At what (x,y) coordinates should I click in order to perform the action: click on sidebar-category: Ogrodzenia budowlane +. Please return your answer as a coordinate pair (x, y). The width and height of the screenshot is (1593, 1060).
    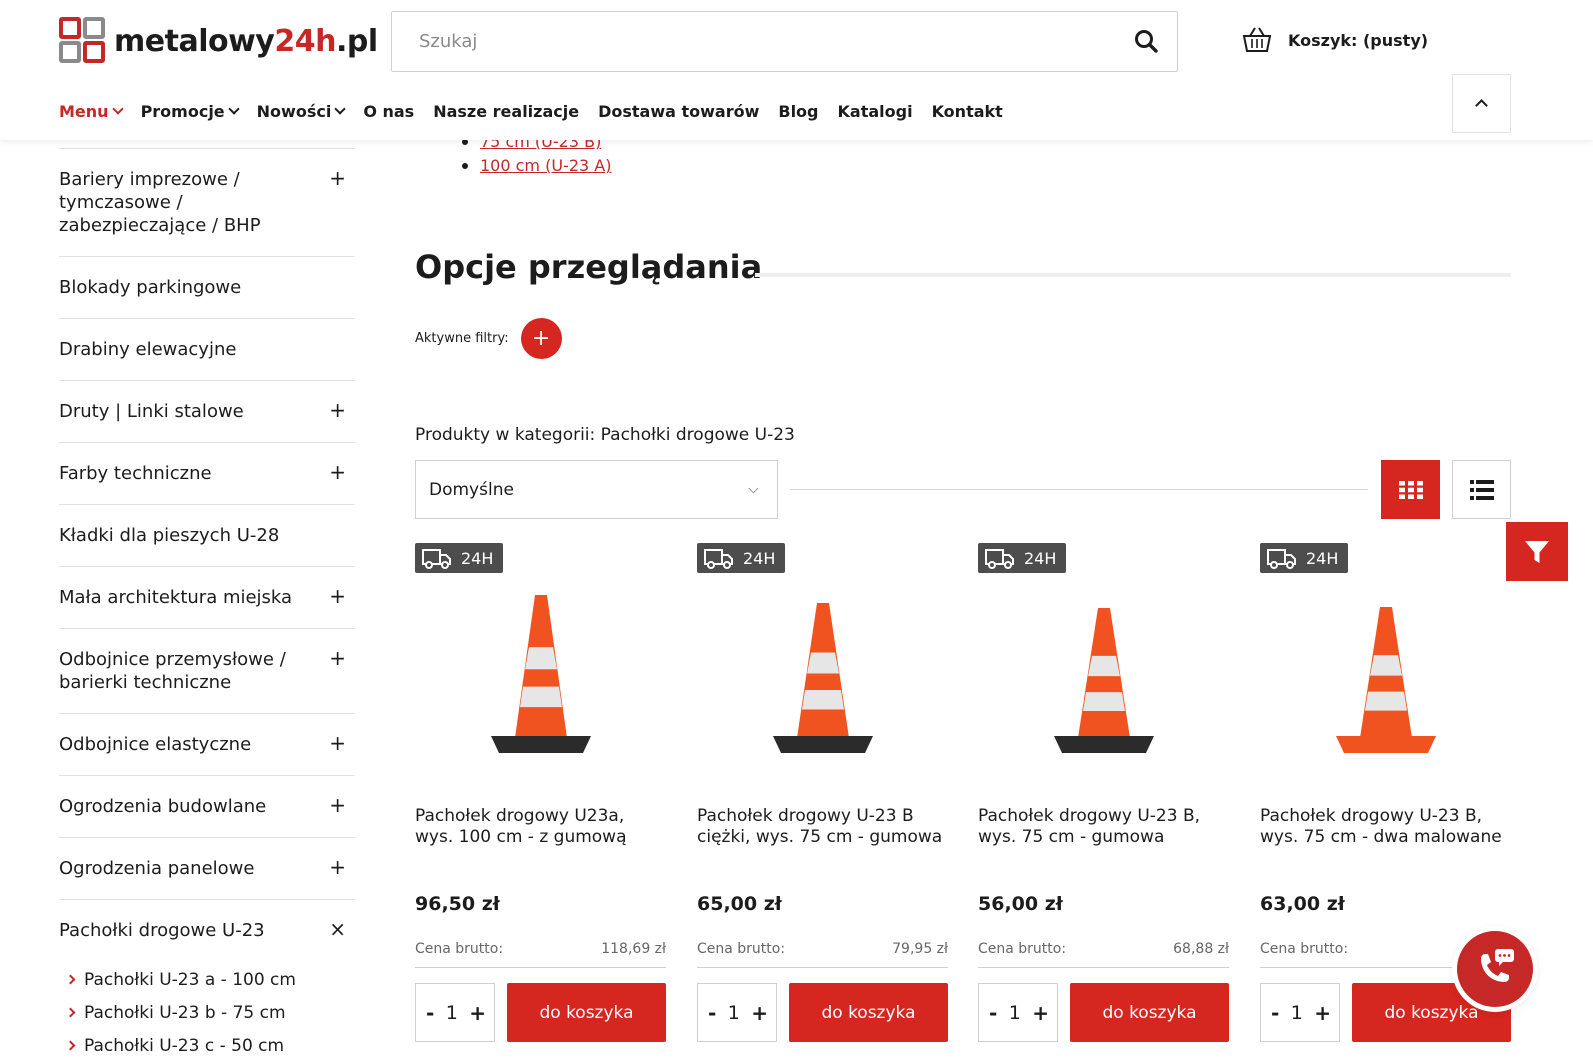
    Looking at the image, I should click on (207, 806).